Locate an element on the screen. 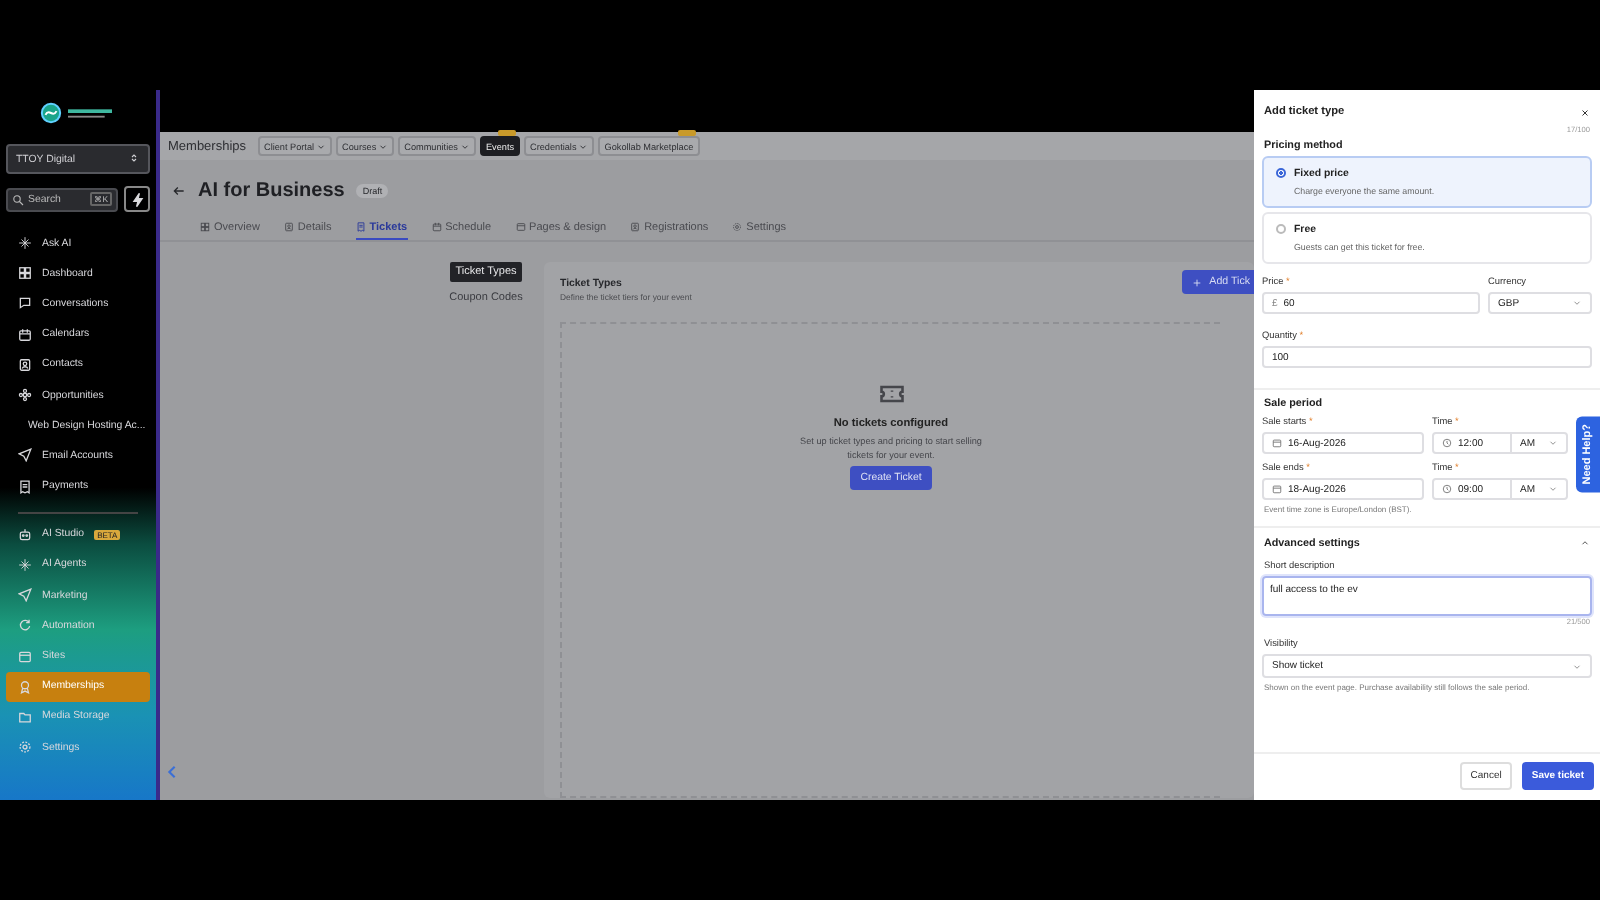  award-icon is located at coordinates (25, 686).